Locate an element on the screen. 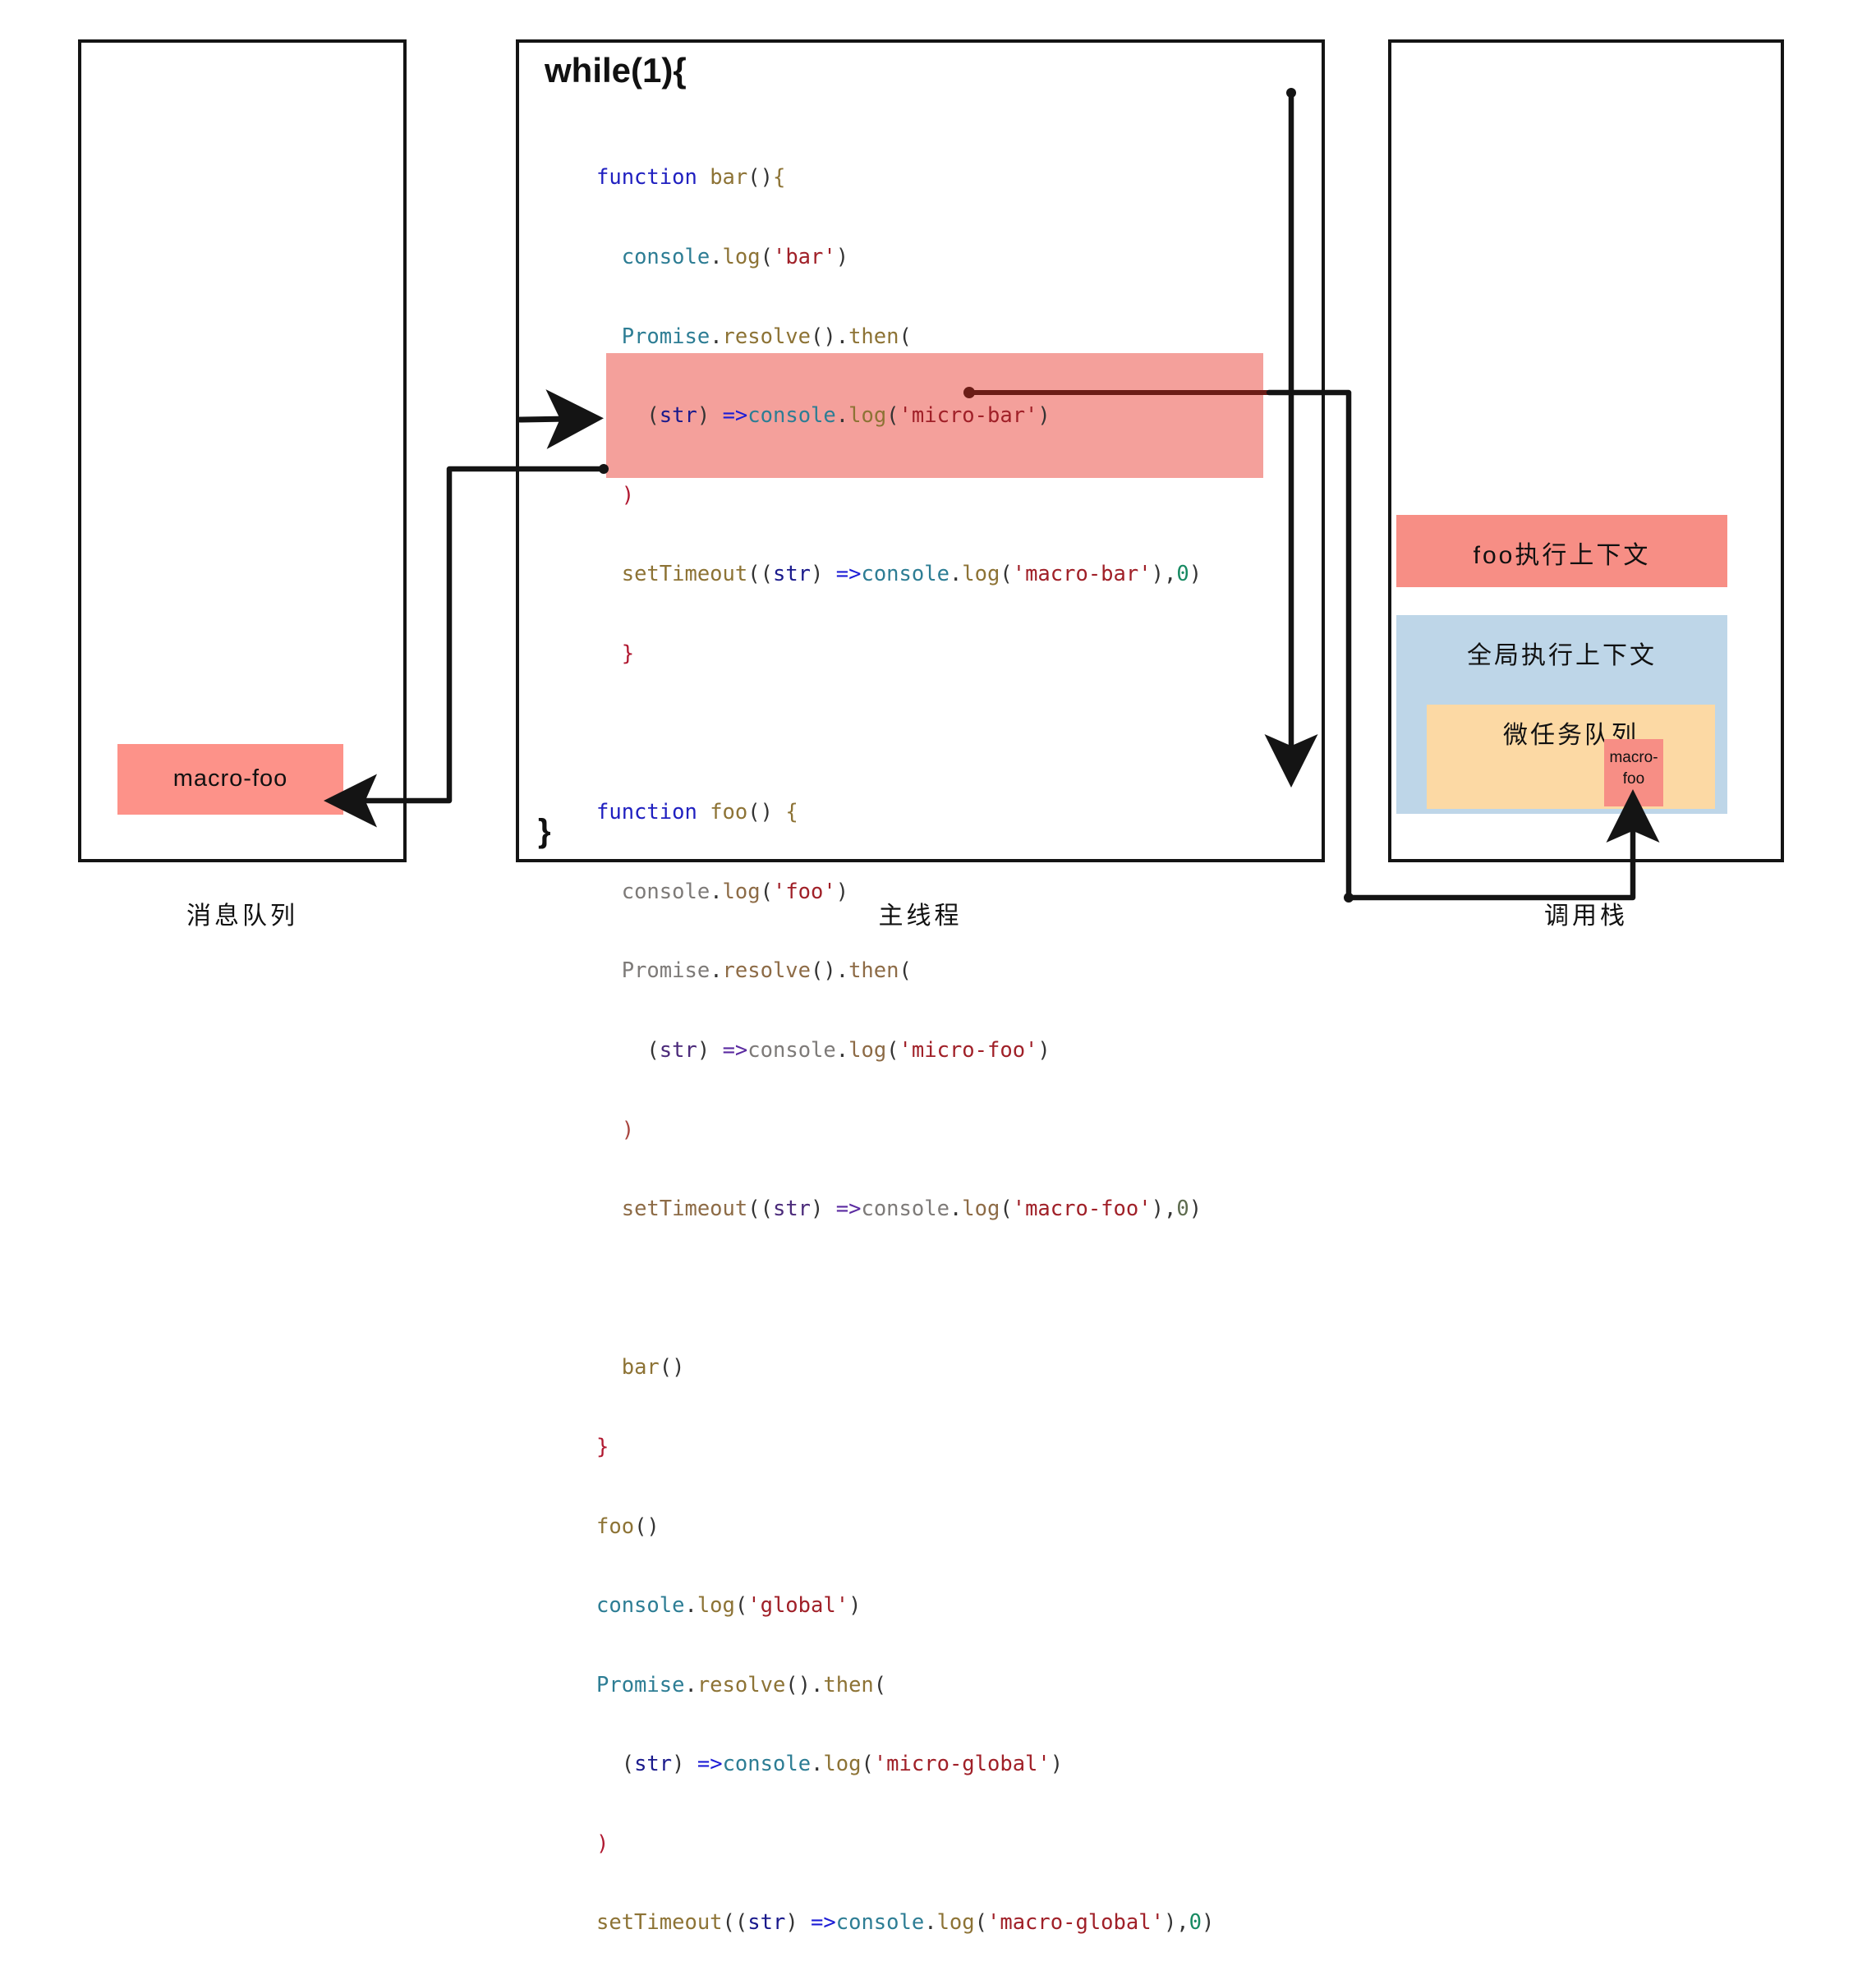 Image resolution: width=1876 pixels, height=1966 pixels. microtask-queue-item-macro-foo: macro- foo is located at coordinates (1633, 772).